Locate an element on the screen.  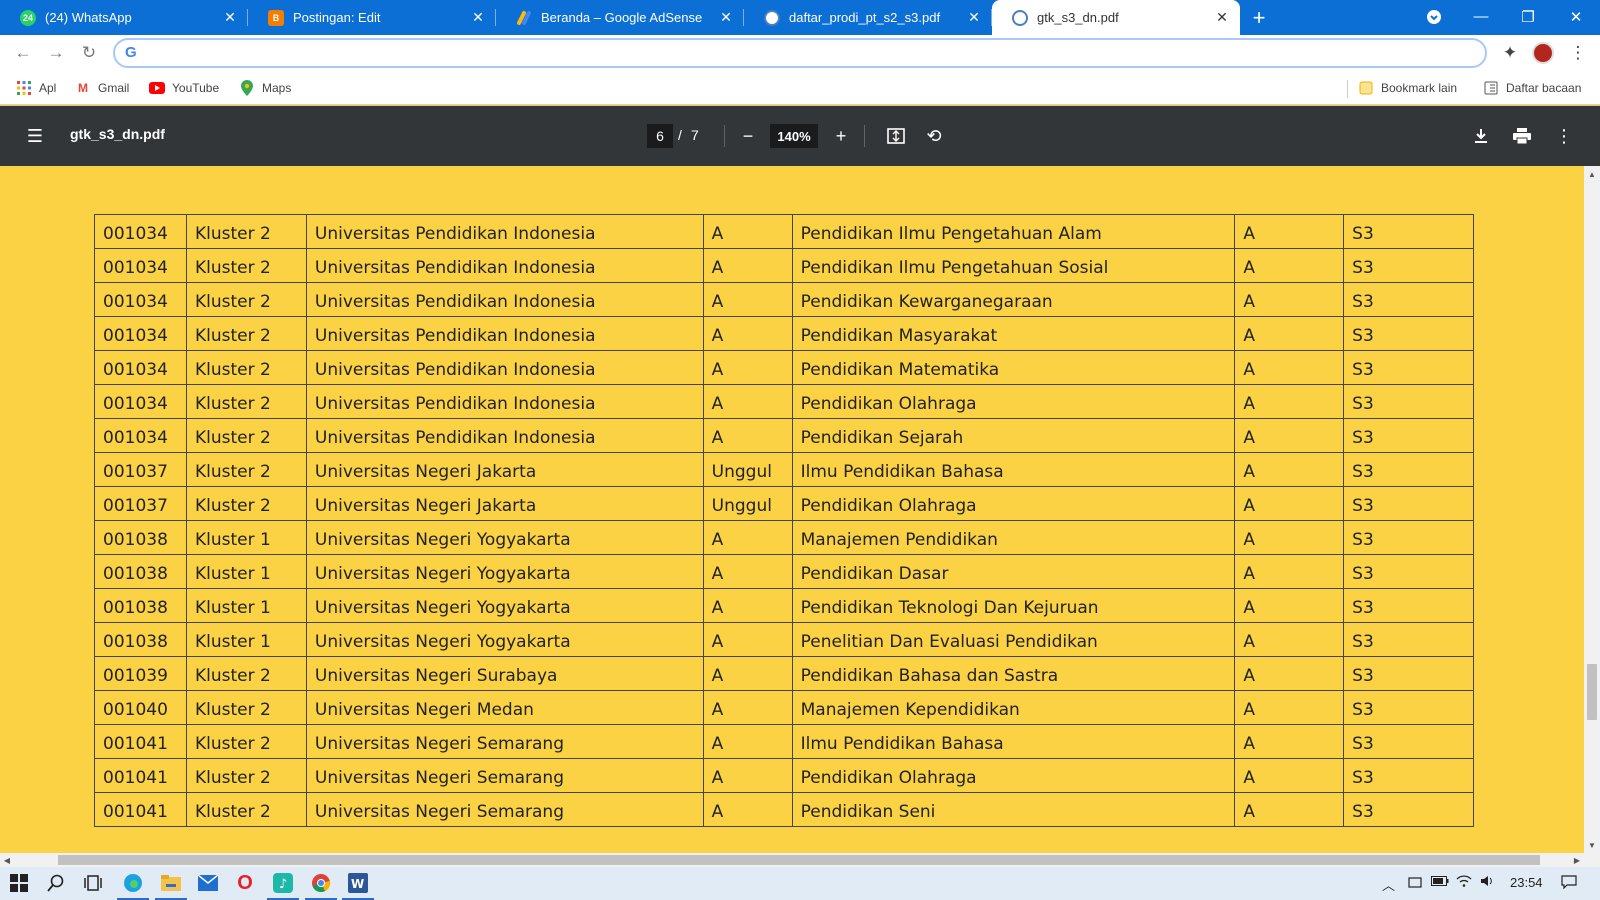
volume-icon is located at coordinates (1488, 882).